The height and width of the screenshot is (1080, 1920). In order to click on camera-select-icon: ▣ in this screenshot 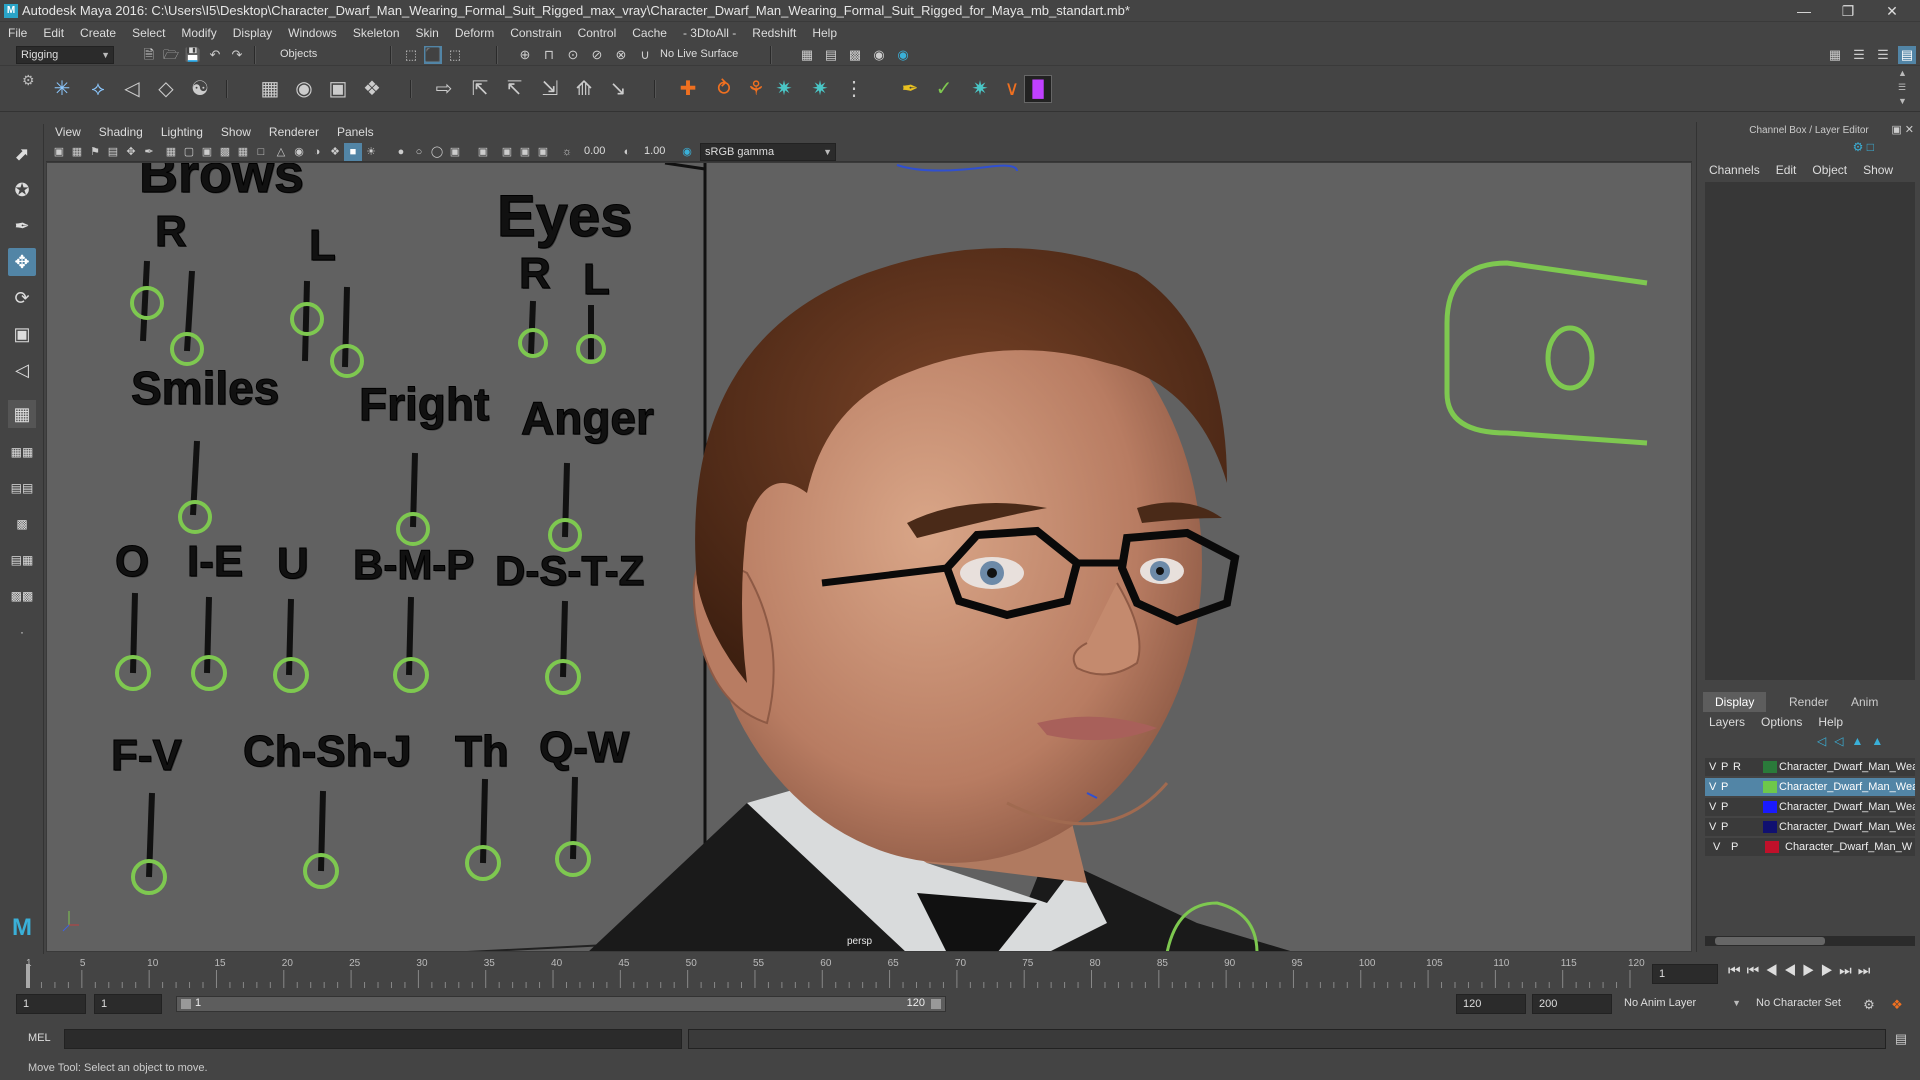, I will do `click(59, 152)`.